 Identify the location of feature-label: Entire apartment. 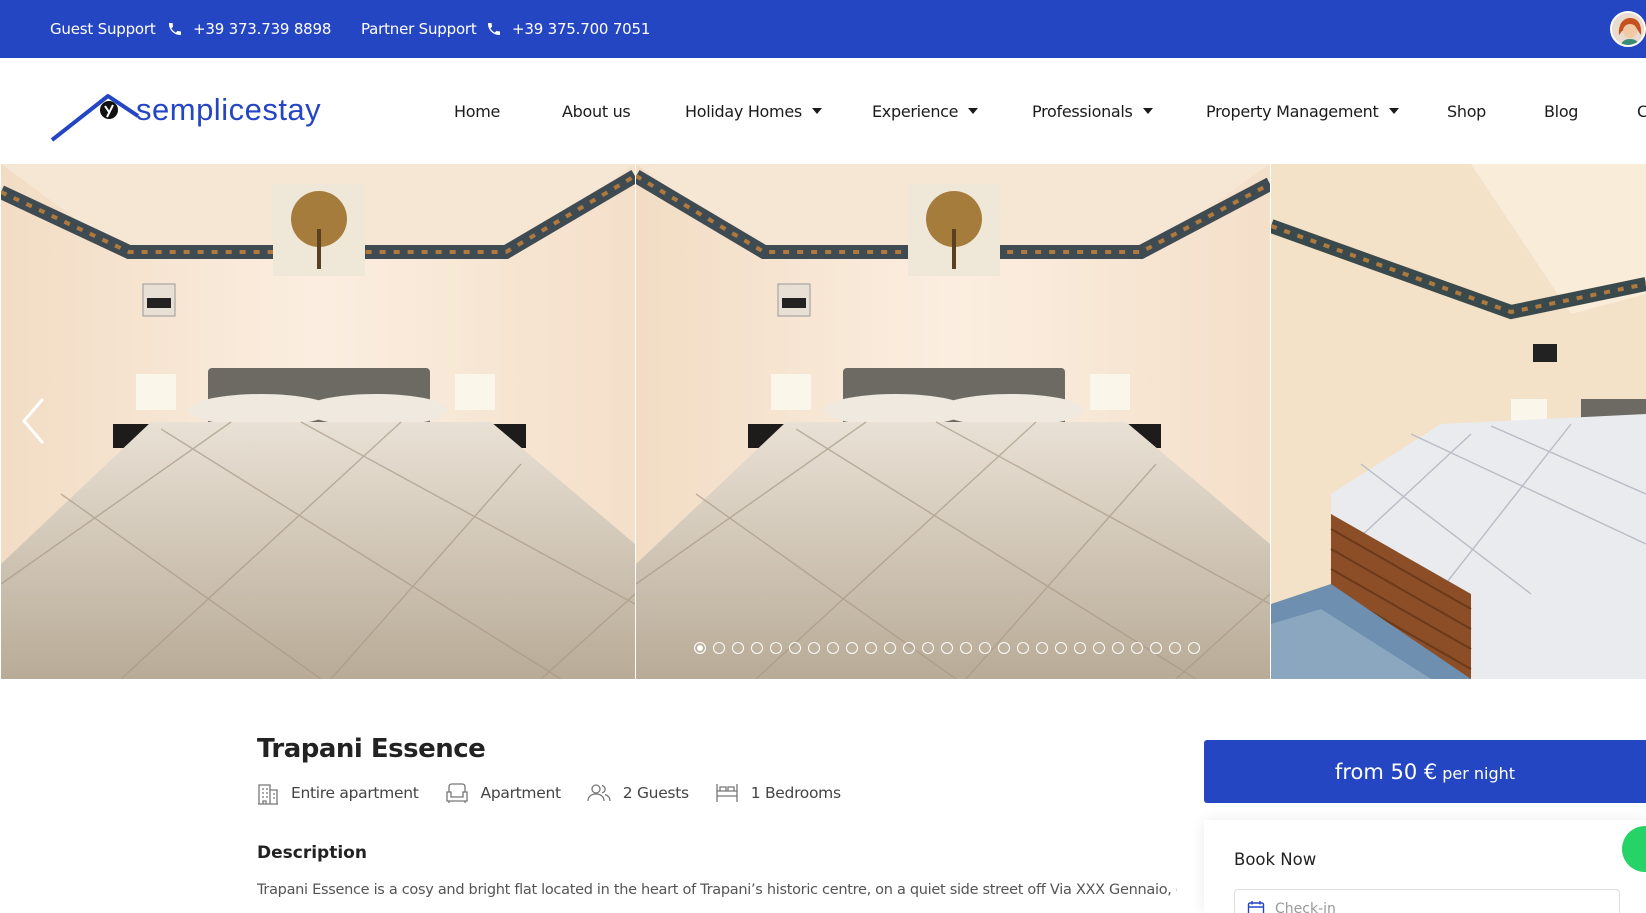
(355, 793).